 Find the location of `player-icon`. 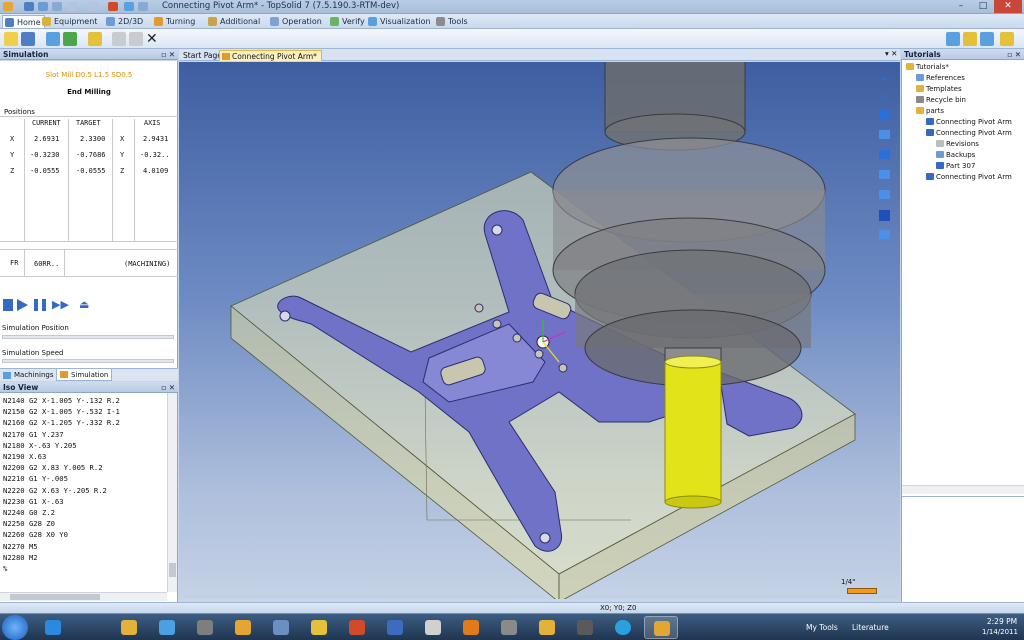

player-icon is located at coordinates (471, 627).